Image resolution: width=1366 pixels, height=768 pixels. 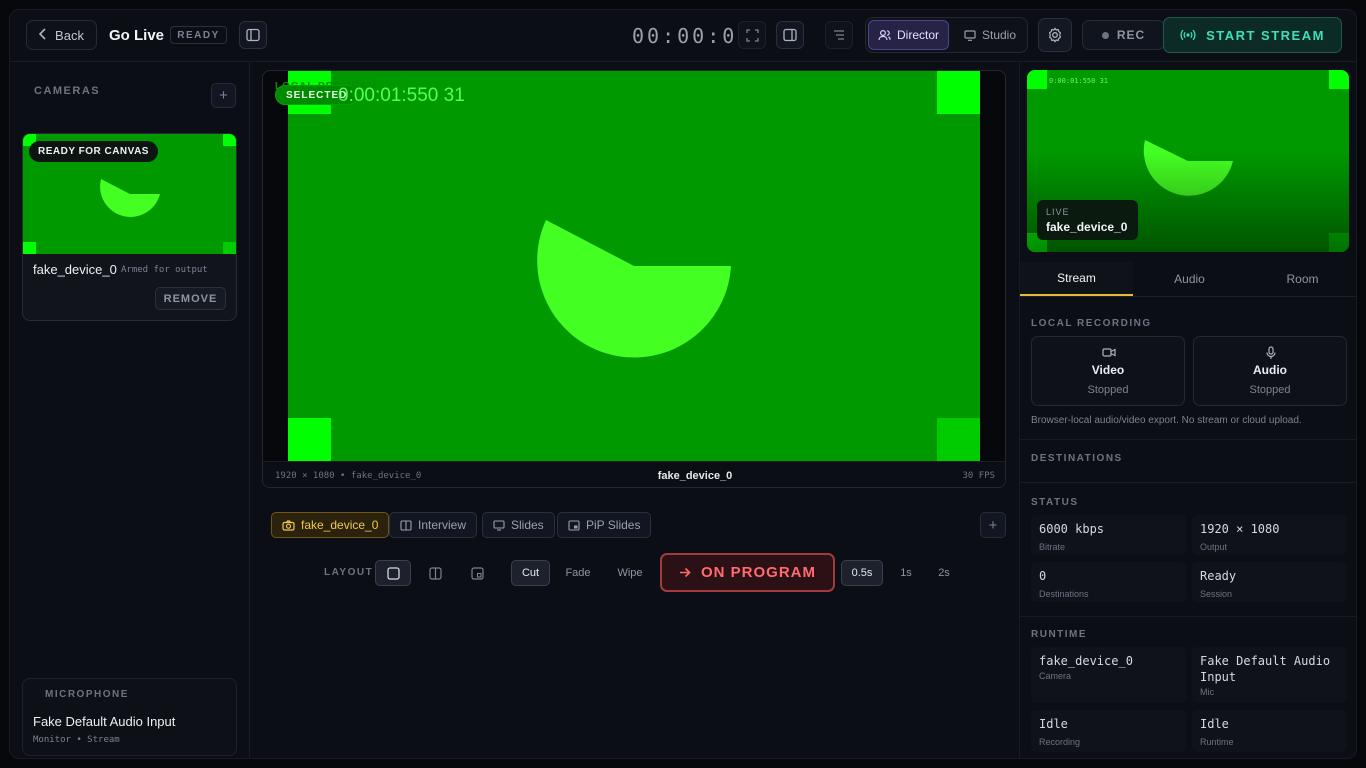 What do you see at coordinates (1189, 279) in the screenshot?
I see `tab-audio: Audio` at bounding box center [1189, 279].